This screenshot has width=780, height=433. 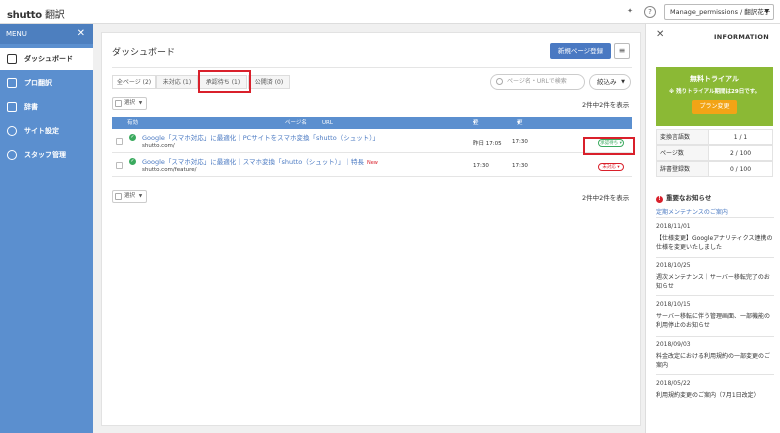 What do you see at coordinates (46, 83) in the screenshot?
I see `sidebar-item-pro-translation: プロ翻訳` at bounding box center [46, 83].